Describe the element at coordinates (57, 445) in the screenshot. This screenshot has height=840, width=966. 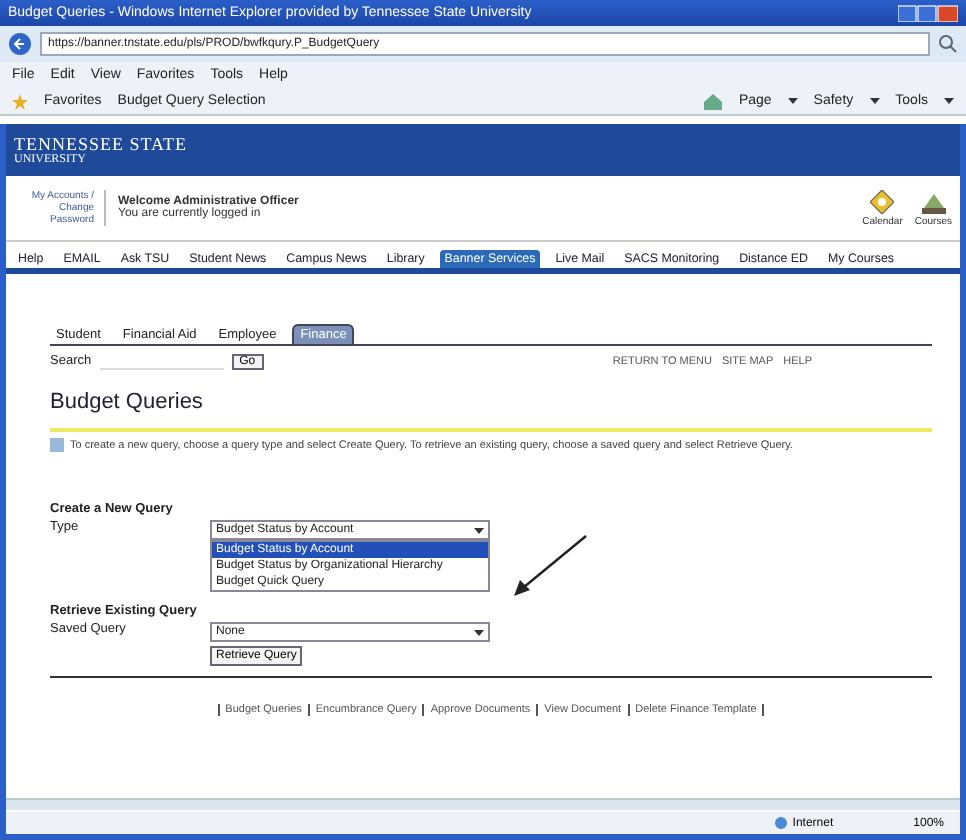
I see `info-icon` at that location.